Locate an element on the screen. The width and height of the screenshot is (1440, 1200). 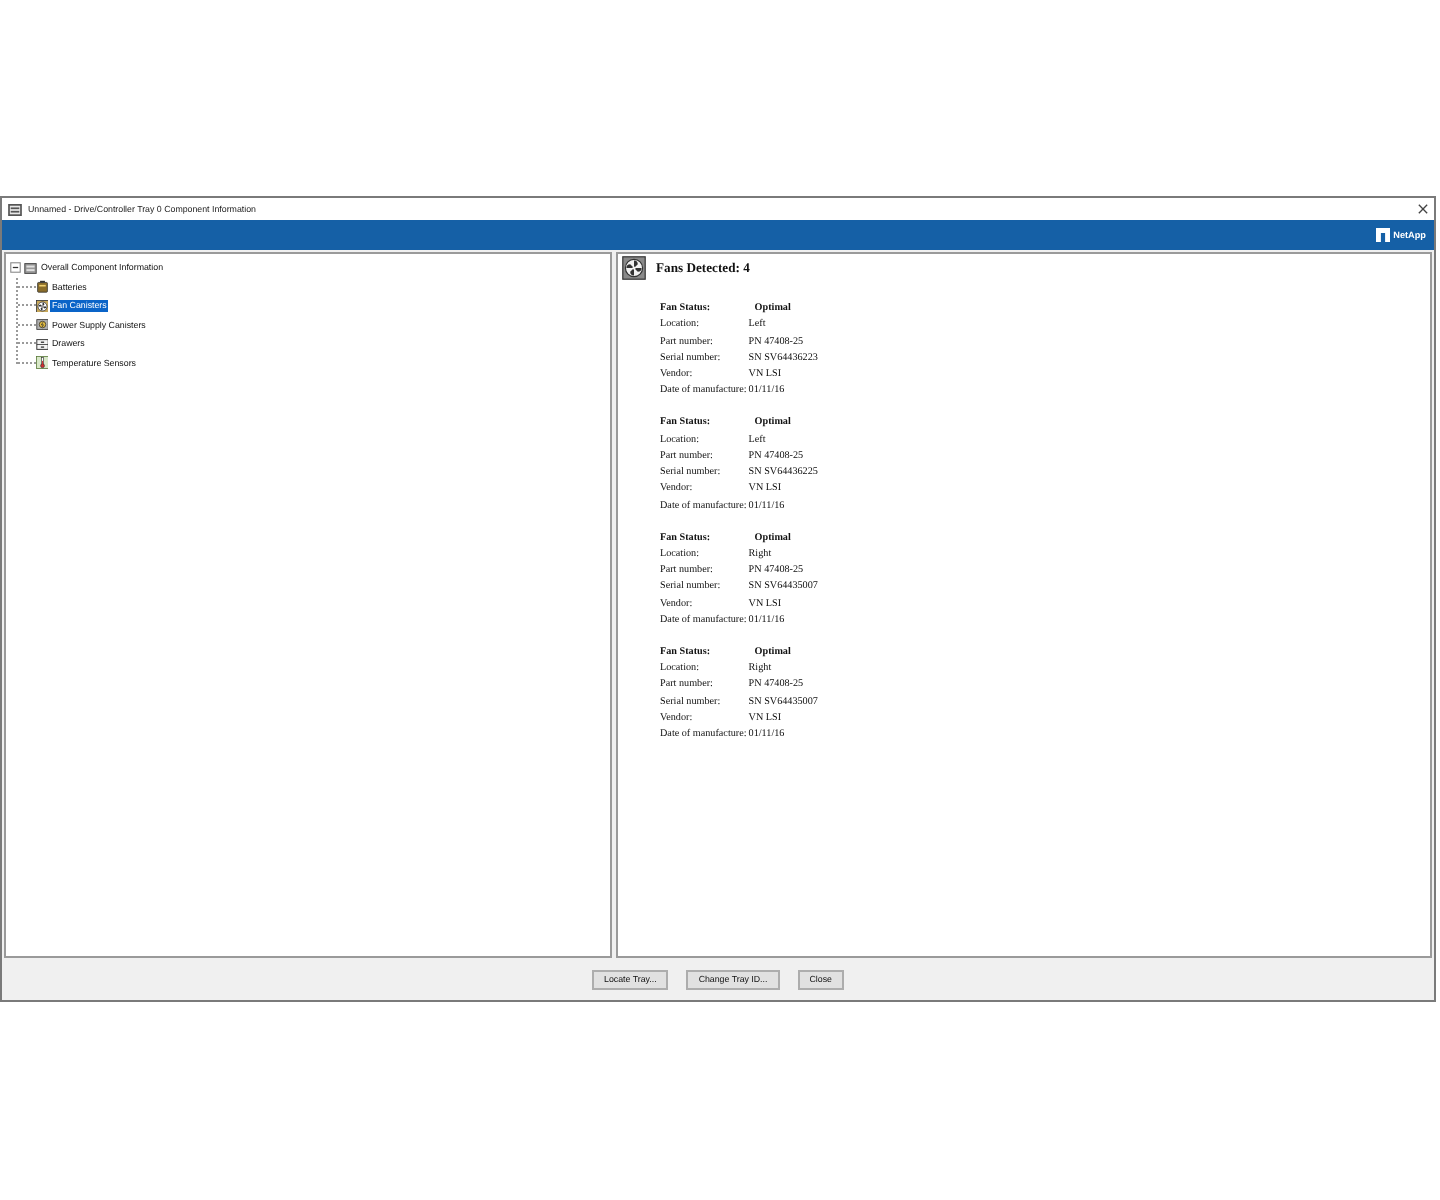
close-icon is located at coordinates (1423, 209).